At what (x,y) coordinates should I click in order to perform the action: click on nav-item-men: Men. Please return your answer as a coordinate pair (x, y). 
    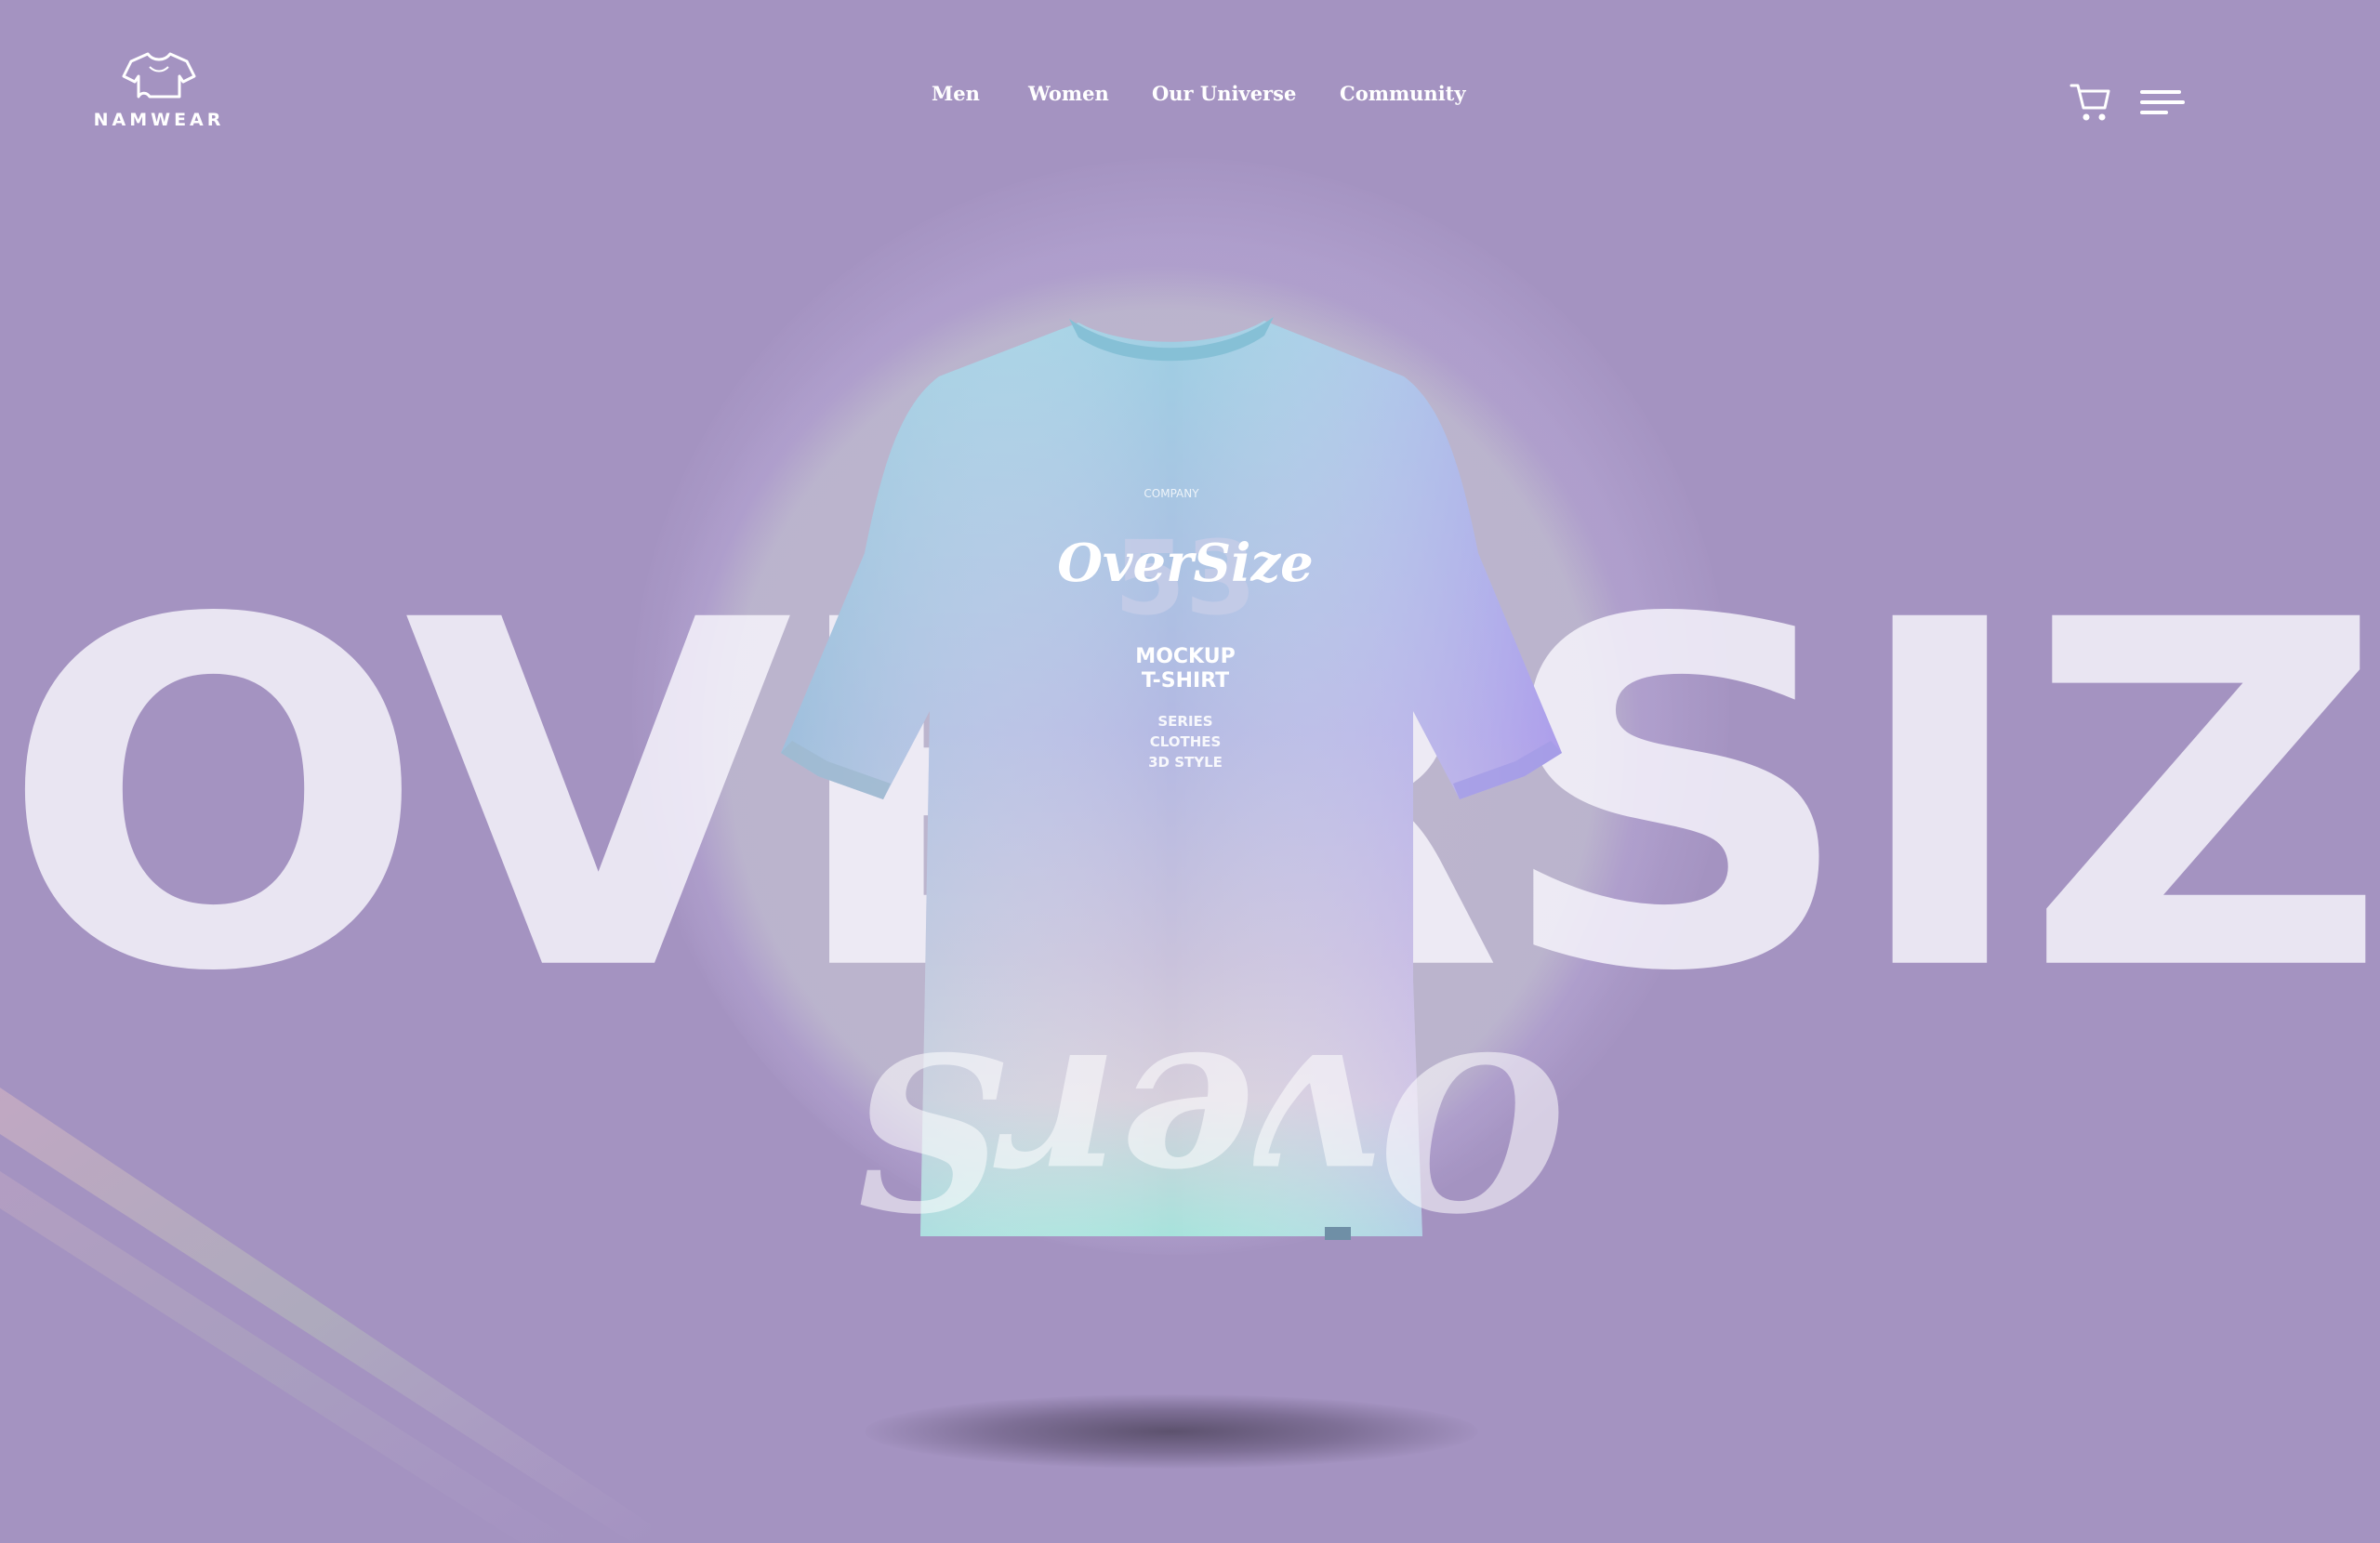
    Looking at the image, I should click on (956, 93).